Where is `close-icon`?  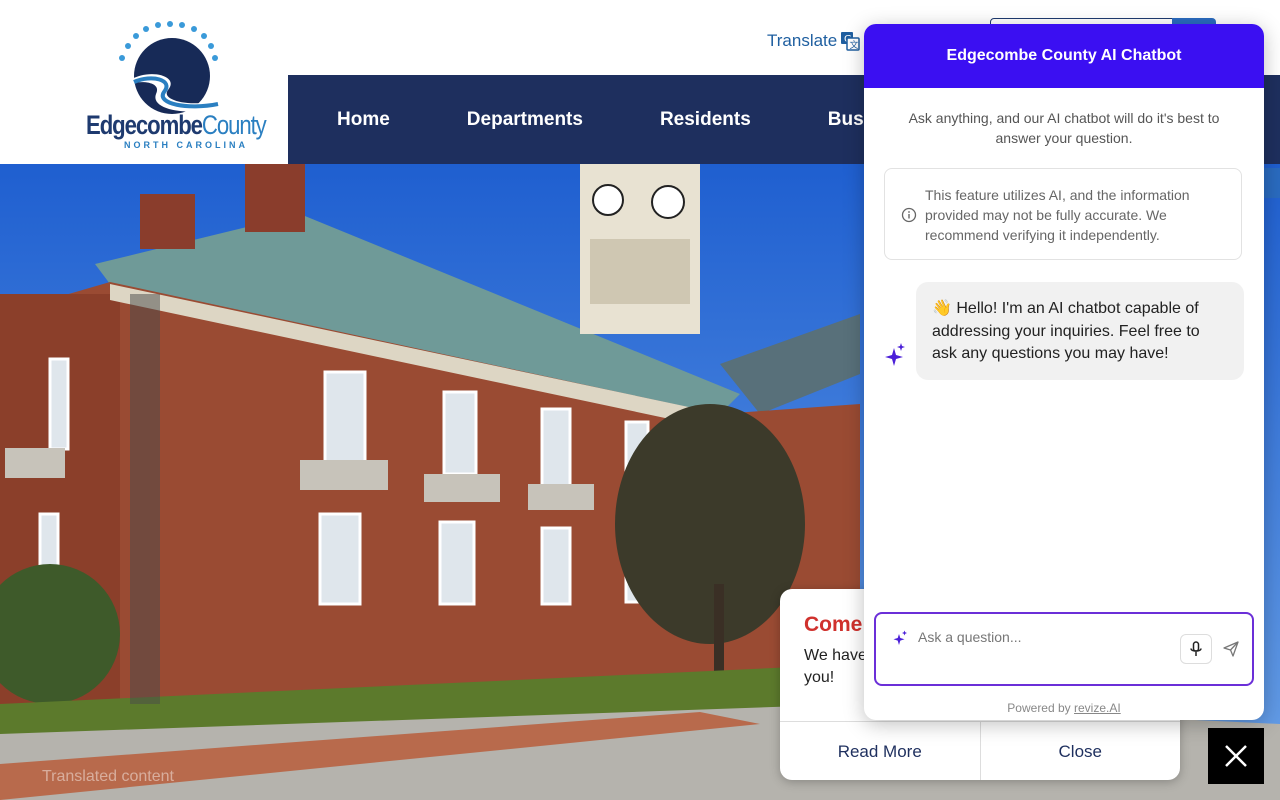
close-icon is located at coordinates (1236, 756).